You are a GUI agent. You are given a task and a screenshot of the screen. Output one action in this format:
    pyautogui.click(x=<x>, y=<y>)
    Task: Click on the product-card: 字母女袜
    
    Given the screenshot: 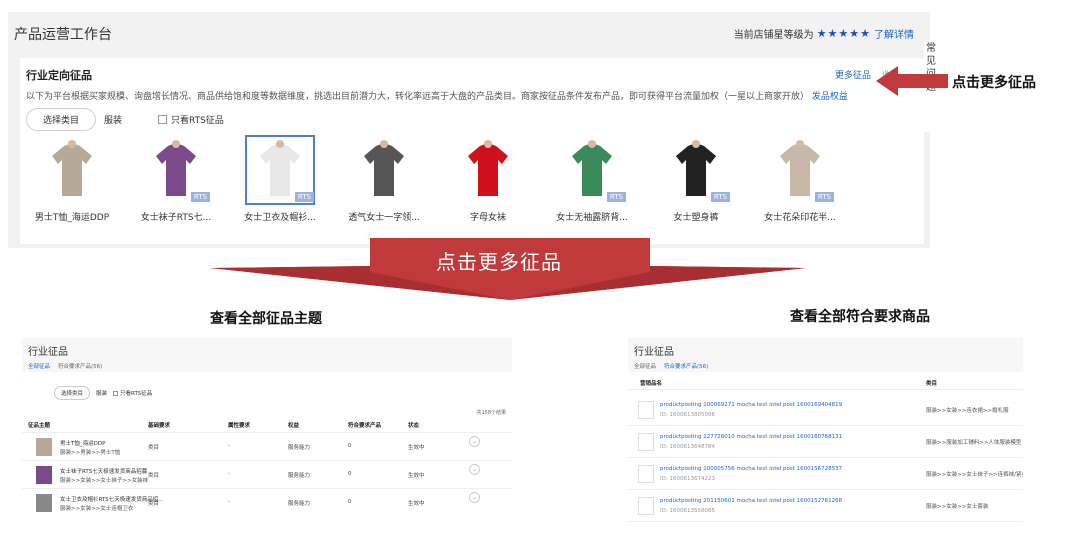 What is the action you would take?
    pyautogui.click(x=488, y=188)
    